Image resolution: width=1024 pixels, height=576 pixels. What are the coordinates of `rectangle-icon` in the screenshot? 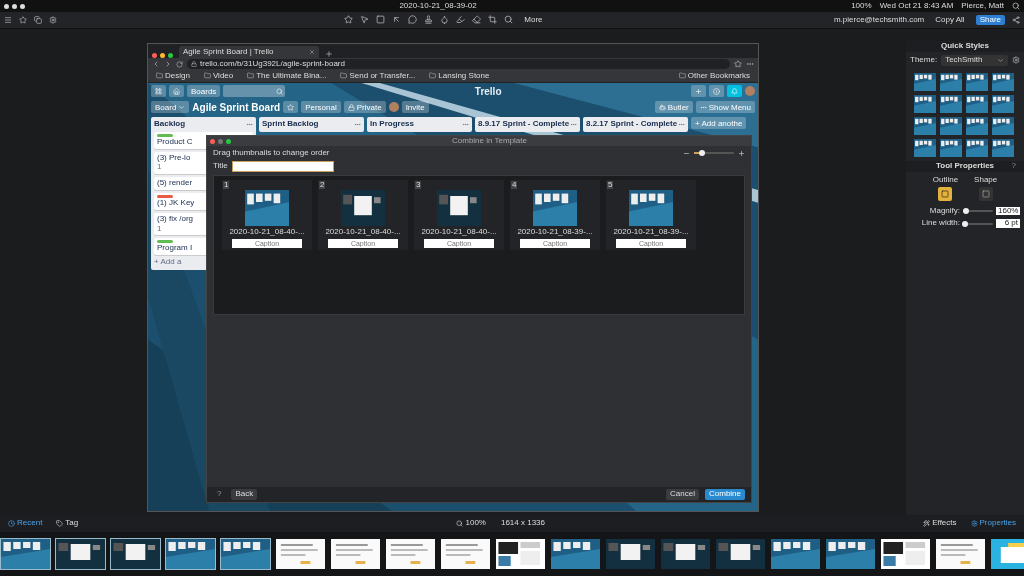 It's located at (381, 20).